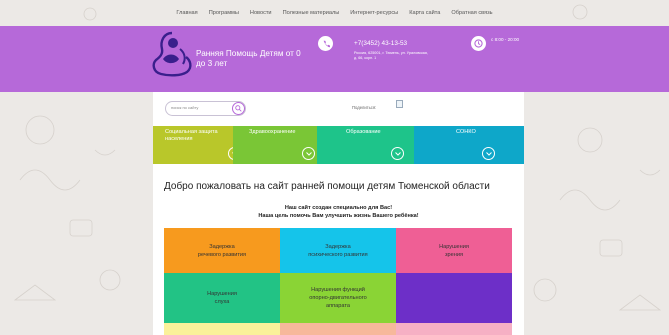  I want to click on category-mental-delay: Задержка психического развития, so click(338, 250).